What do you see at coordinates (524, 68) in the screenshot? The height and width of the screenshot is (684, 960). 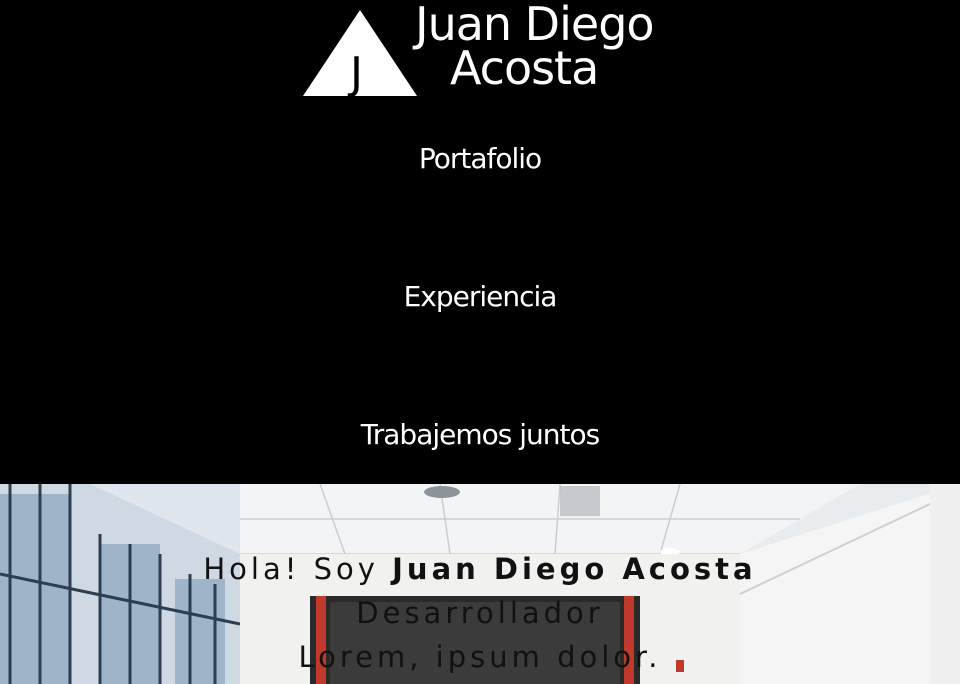 I see `logo-line-2: Acosta` at bounding box center [524, 68].